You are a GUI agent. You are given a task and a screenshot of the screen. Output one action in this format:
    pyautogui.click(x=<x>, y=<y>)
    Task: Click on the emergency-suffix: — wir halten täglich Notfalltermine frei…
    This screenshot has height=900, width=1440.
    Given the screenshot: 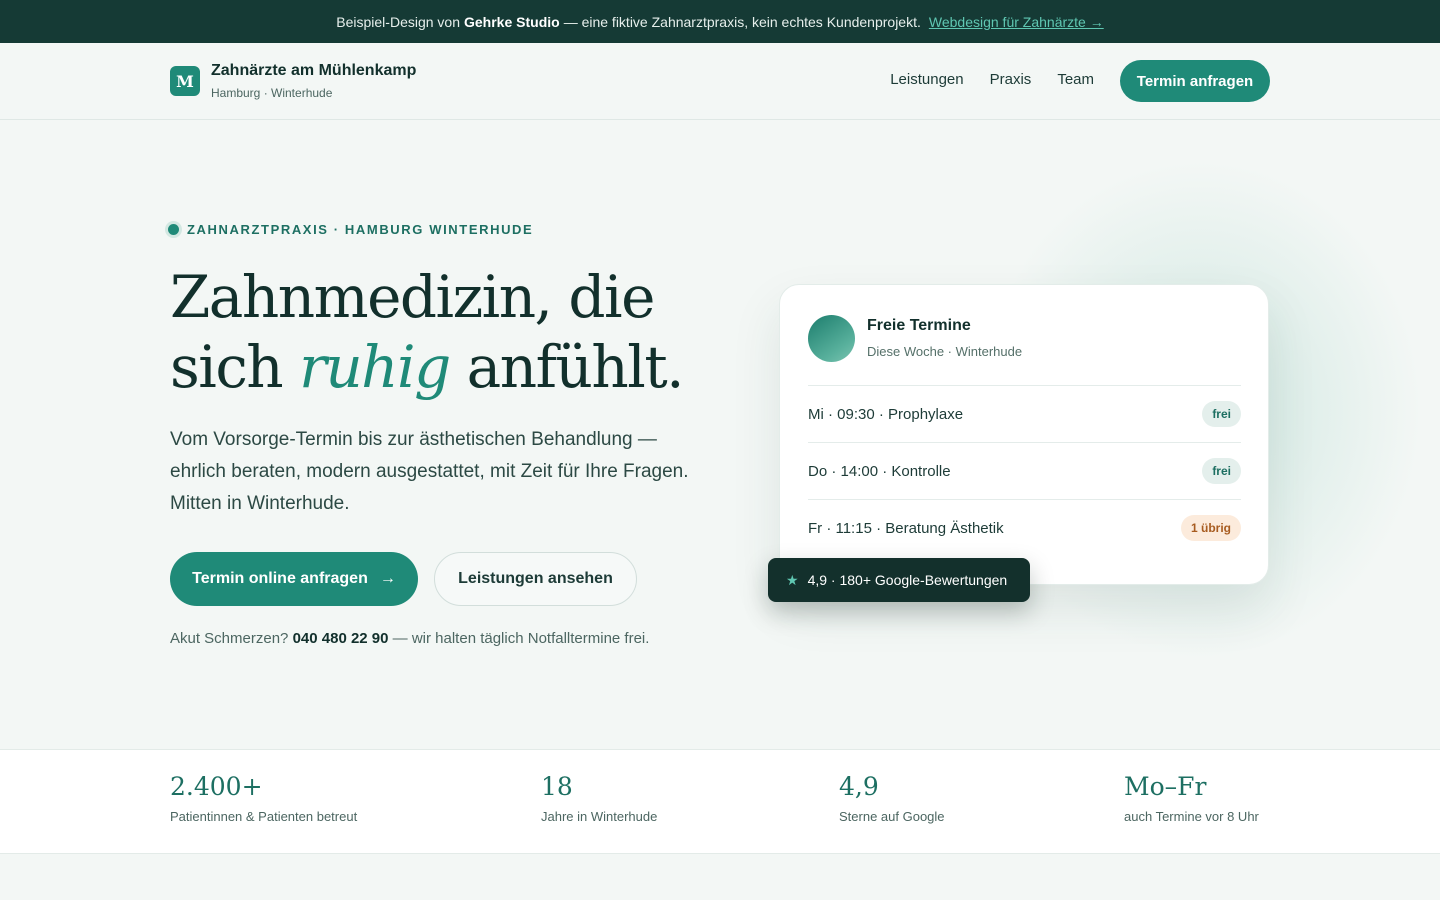 What is the action you would take?
    pyautogui.click(x=521, y=638)
    